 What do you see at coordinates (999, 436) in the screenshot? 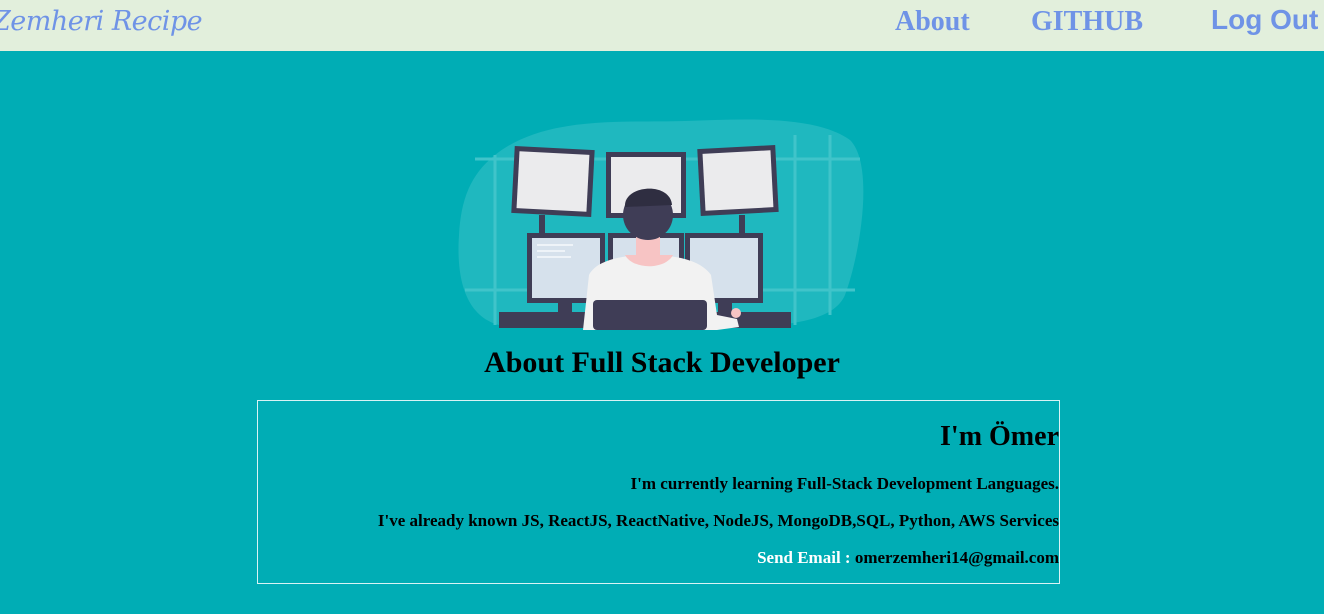
I see `card-heading: I'm Ömer` at bounding box center [999, 436].